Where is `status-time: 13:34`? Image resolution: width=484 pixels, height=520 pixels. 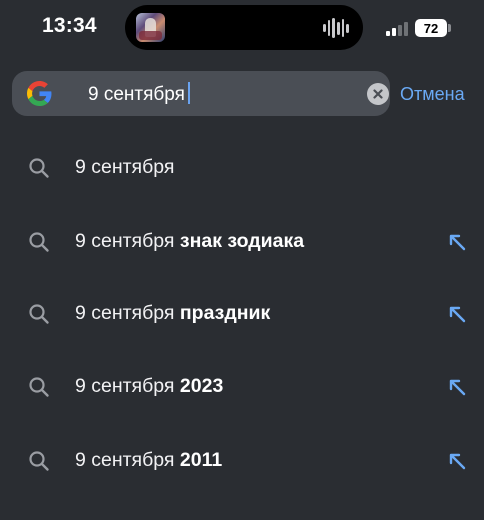
status-time: 13:34 is located at coordinates (69, 25).